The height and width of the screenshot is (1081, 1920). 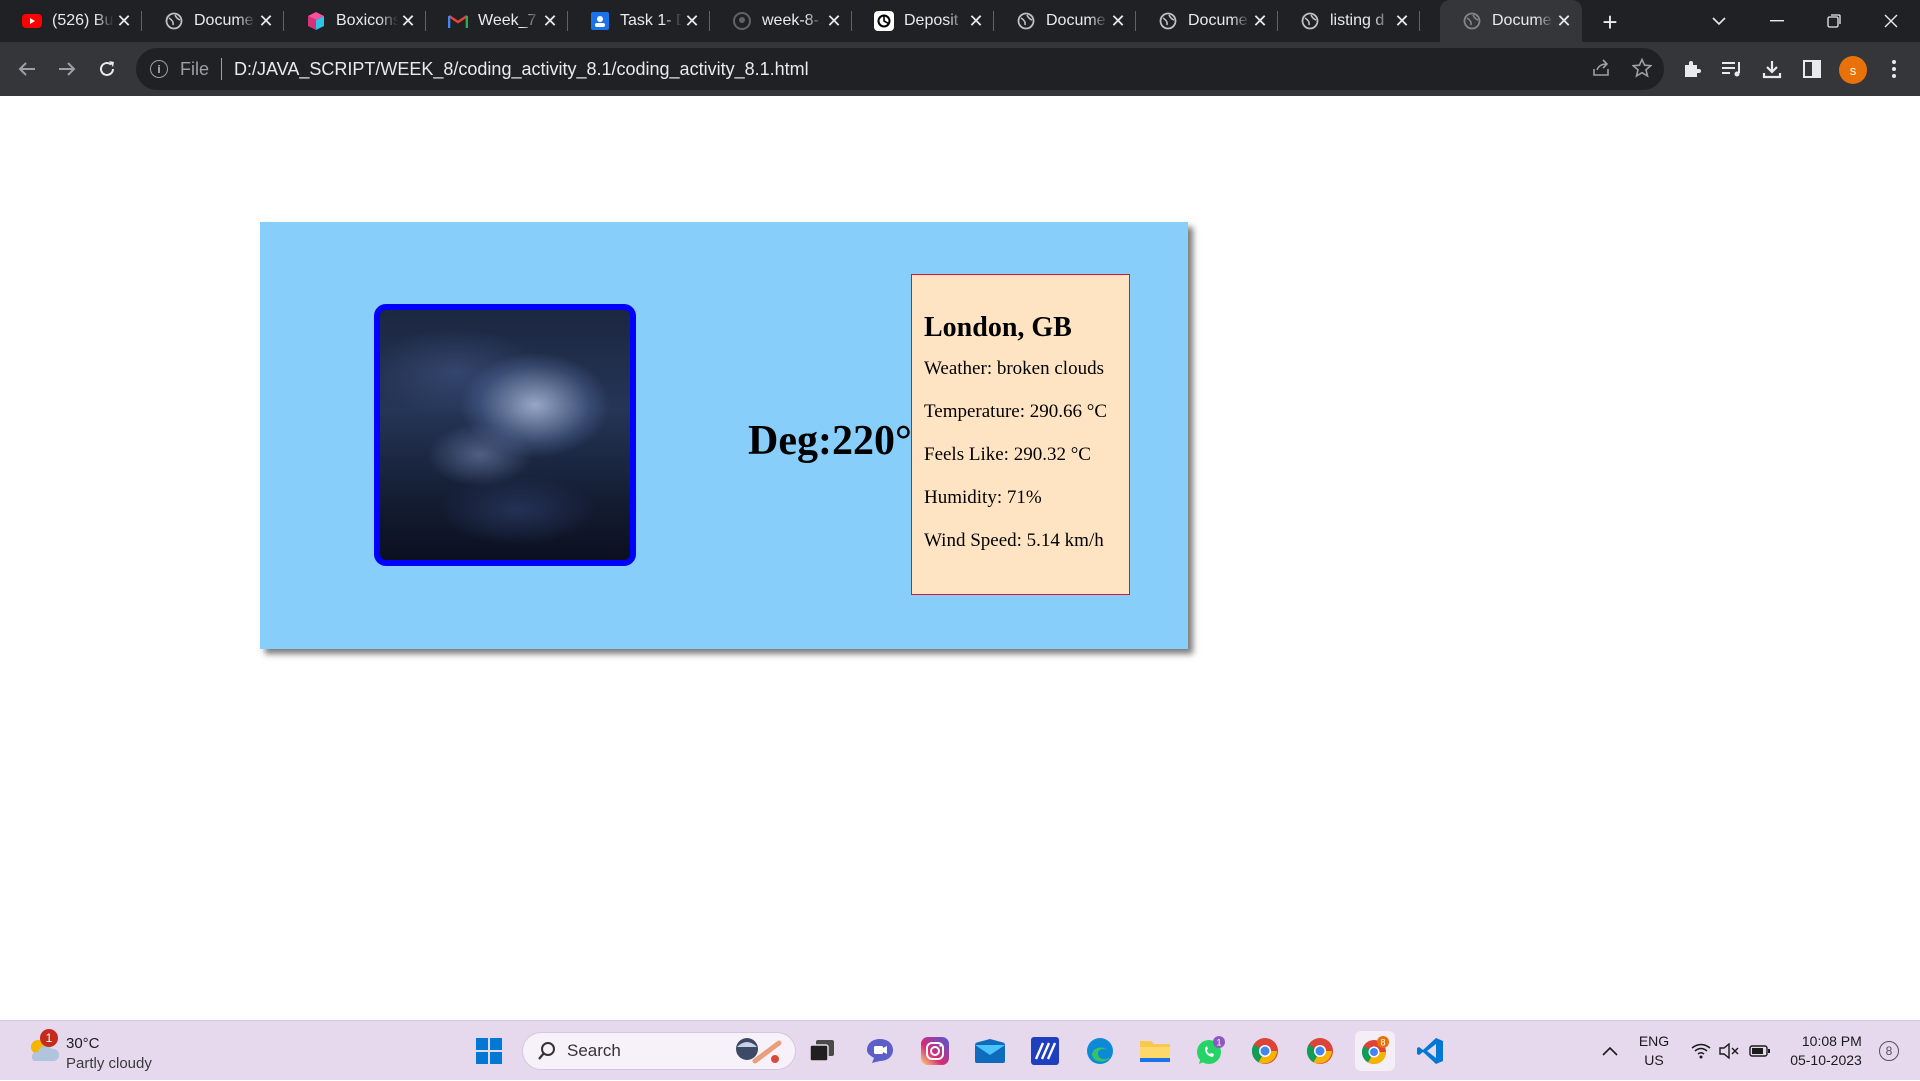 What do you see at coordinates (1014, 540) in the screenshot?
I see `wind-speed-text: Wind Speed: 5.14 km/h` at bounding box center [1014, 540].